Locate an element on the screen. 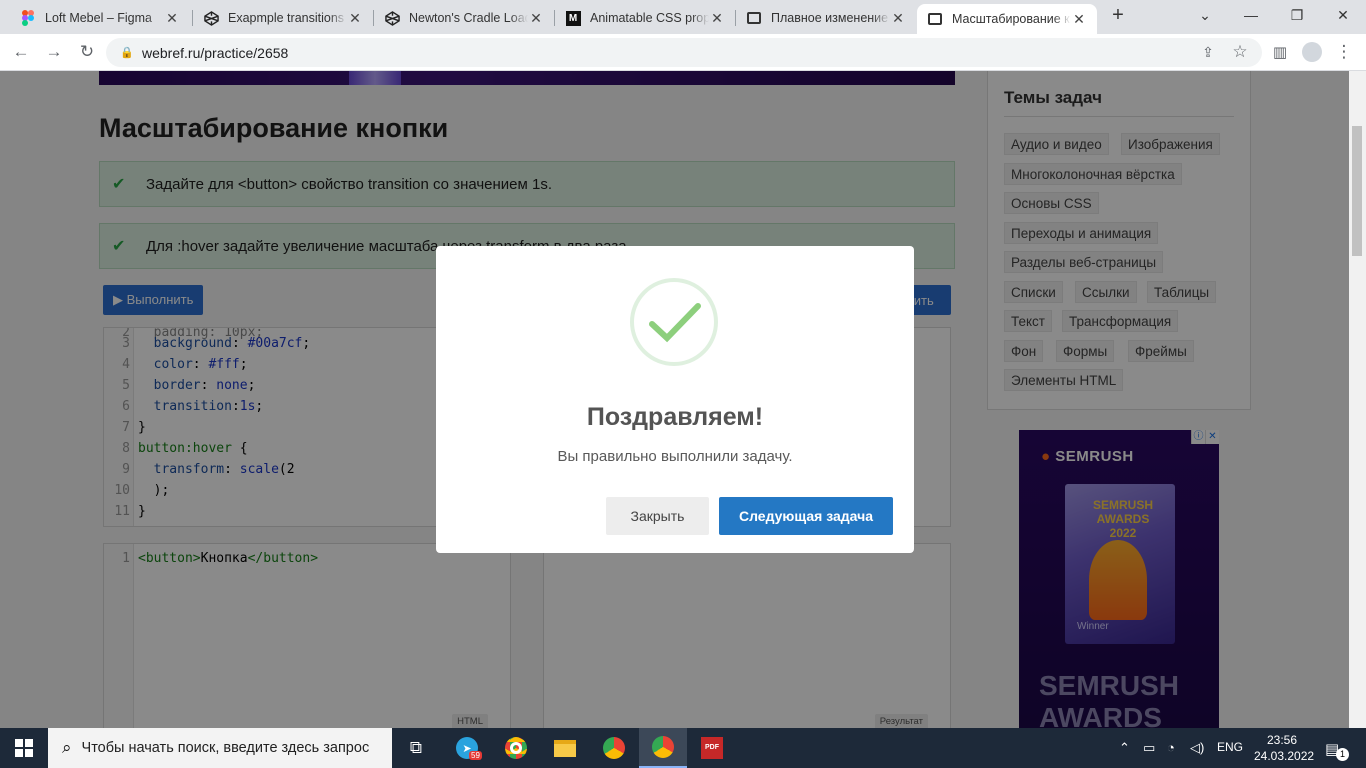  taskbar-clock: 23:56 24.03.2022 is located at coordinates (1284, 748).